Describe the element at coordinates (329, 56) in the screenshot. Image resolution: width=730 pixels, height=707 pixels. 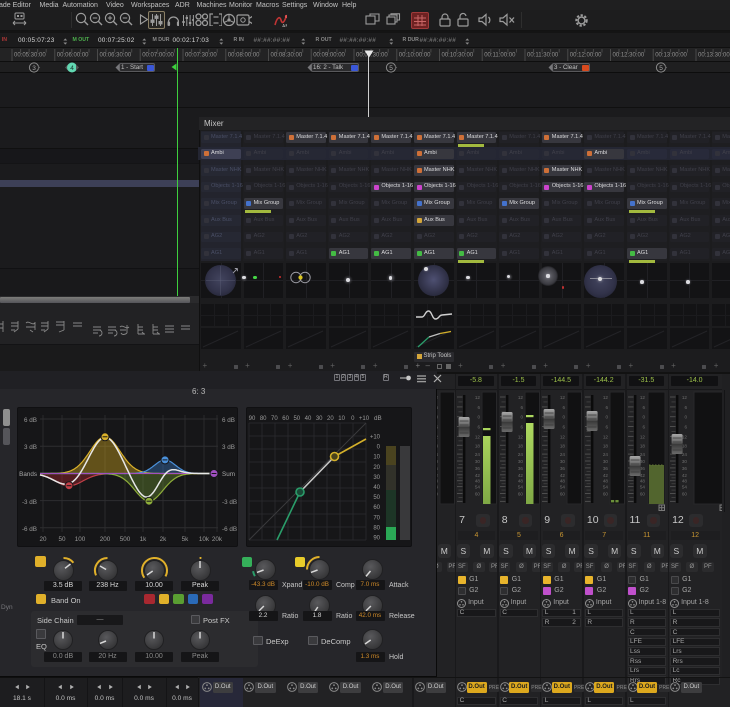
I see `svg-text: 00:09:00:00` at that location.